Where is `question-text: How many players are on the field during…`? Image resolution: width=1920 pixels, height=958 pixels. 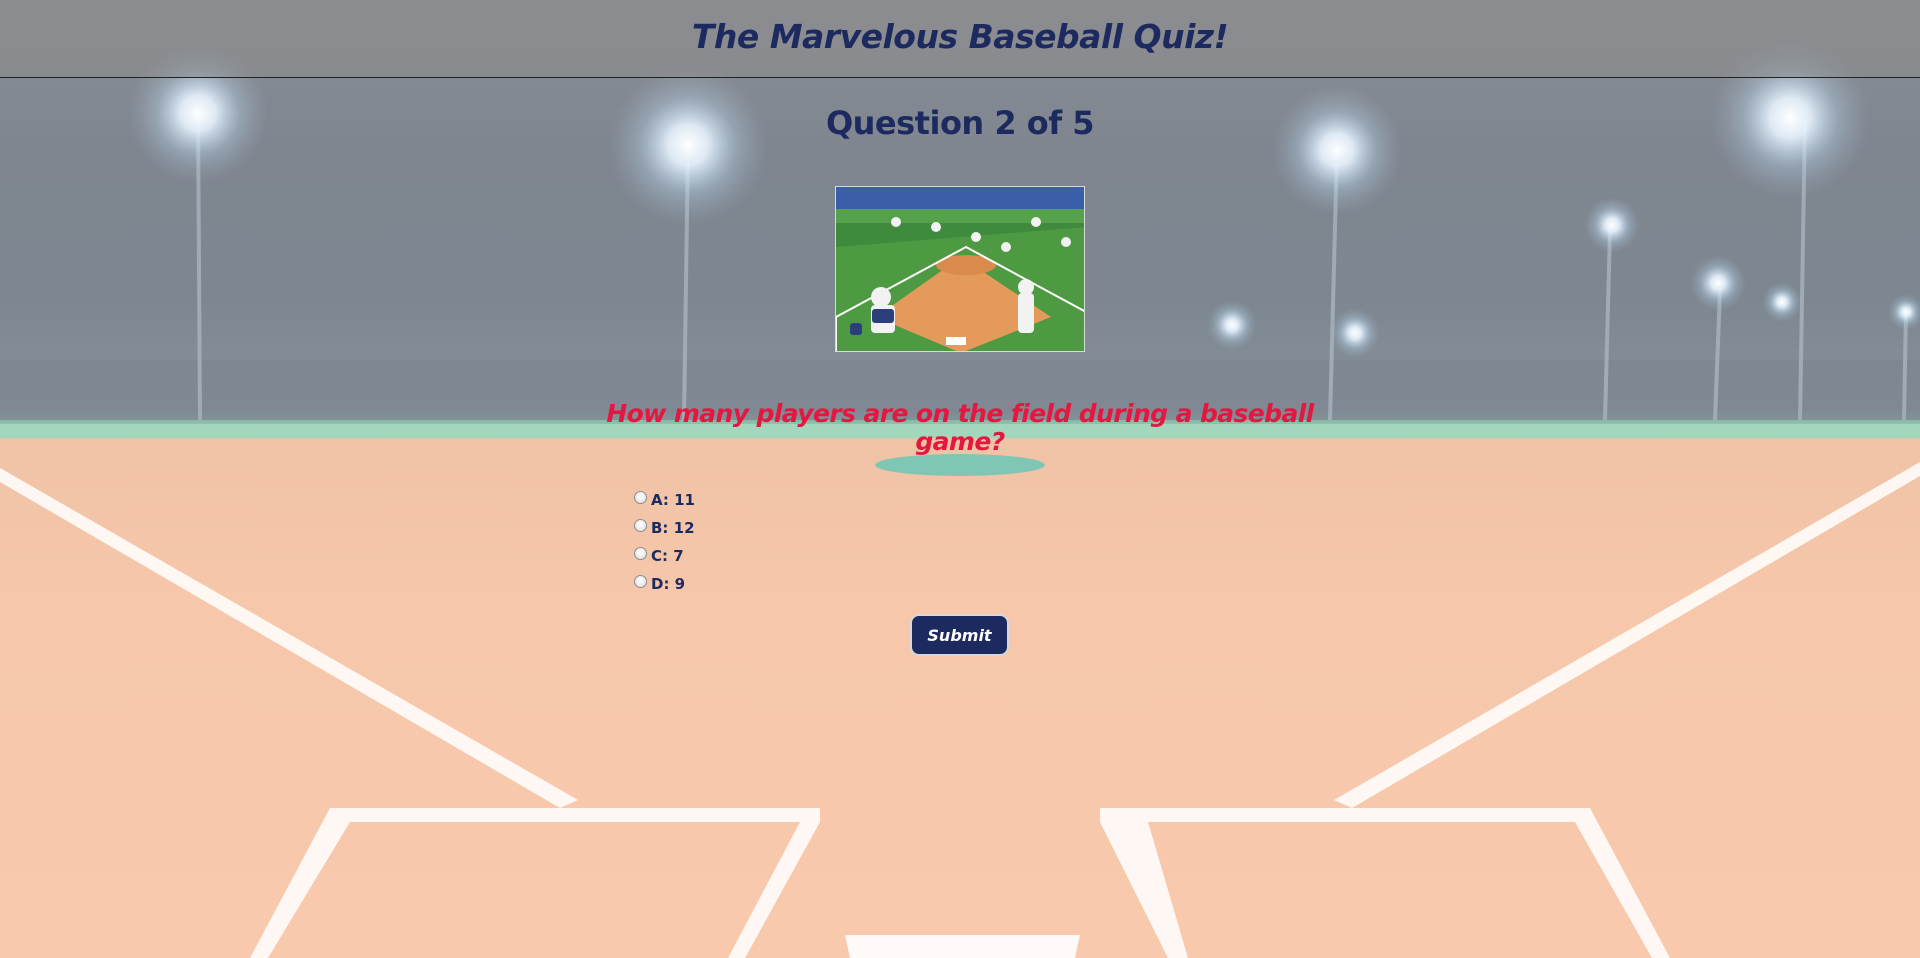
question-text: How many players are on the field during… is located at coordinates (960, 427).